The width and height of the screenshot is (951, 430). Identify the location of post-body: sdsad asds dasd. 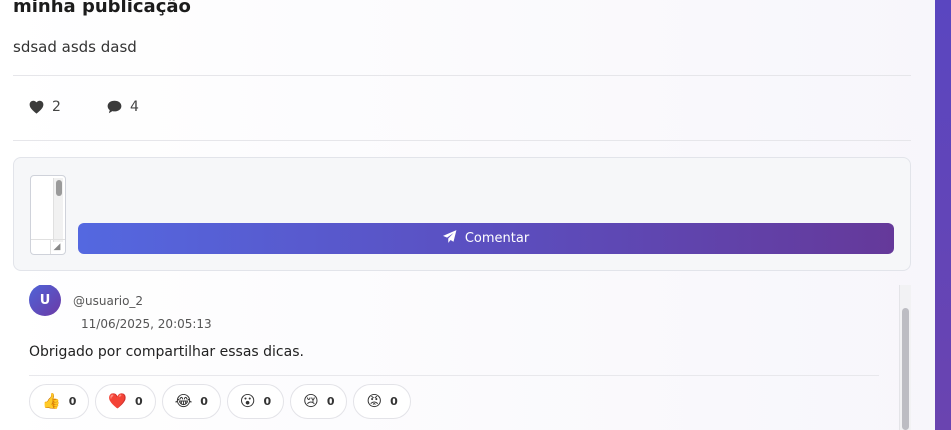
(75, 47).